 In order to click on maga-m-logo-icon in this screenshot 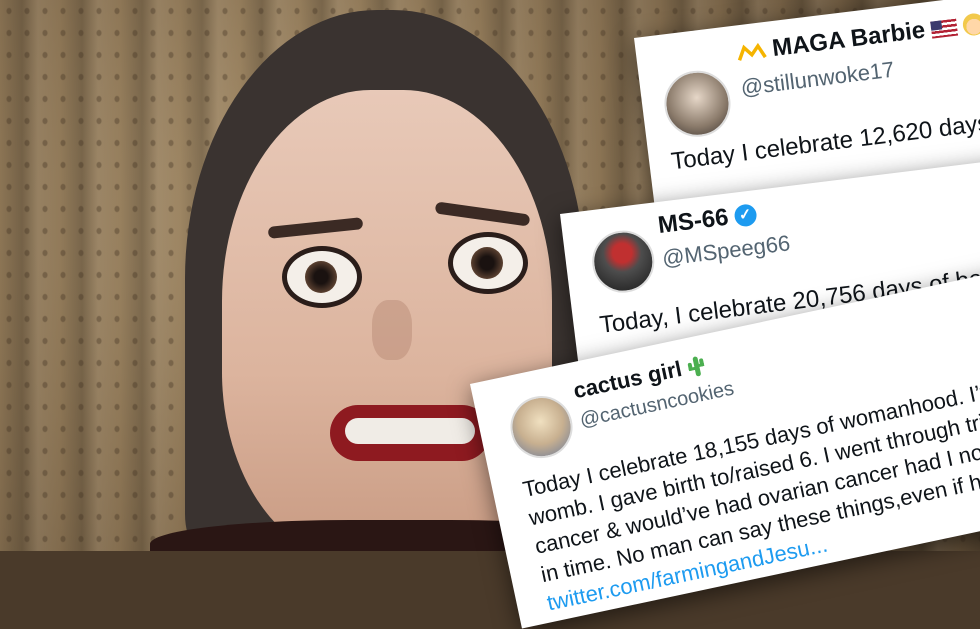, I will do `click(752, 51)`.